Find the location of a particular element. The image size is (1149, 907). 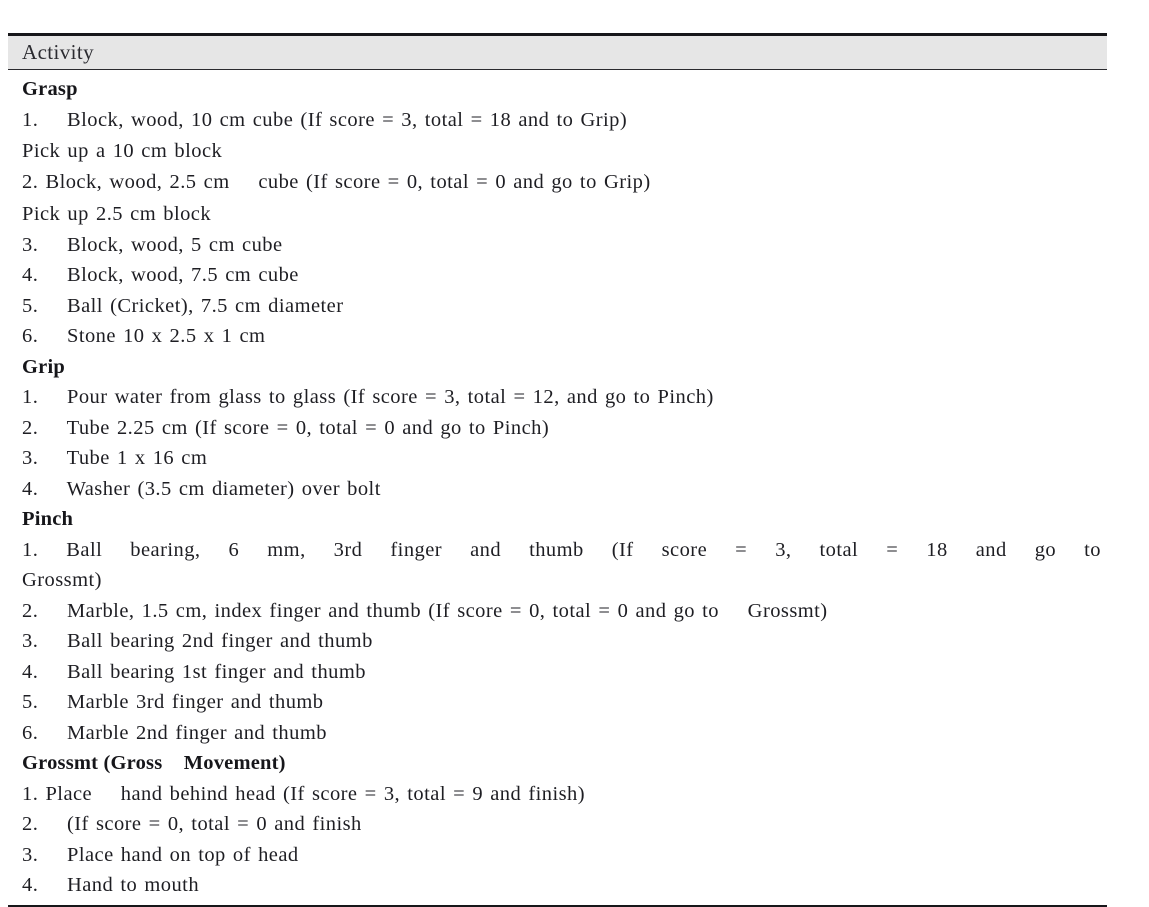

activity-item: 6. Marble 2nd finger and thumb is located at coordinates (174, 732).